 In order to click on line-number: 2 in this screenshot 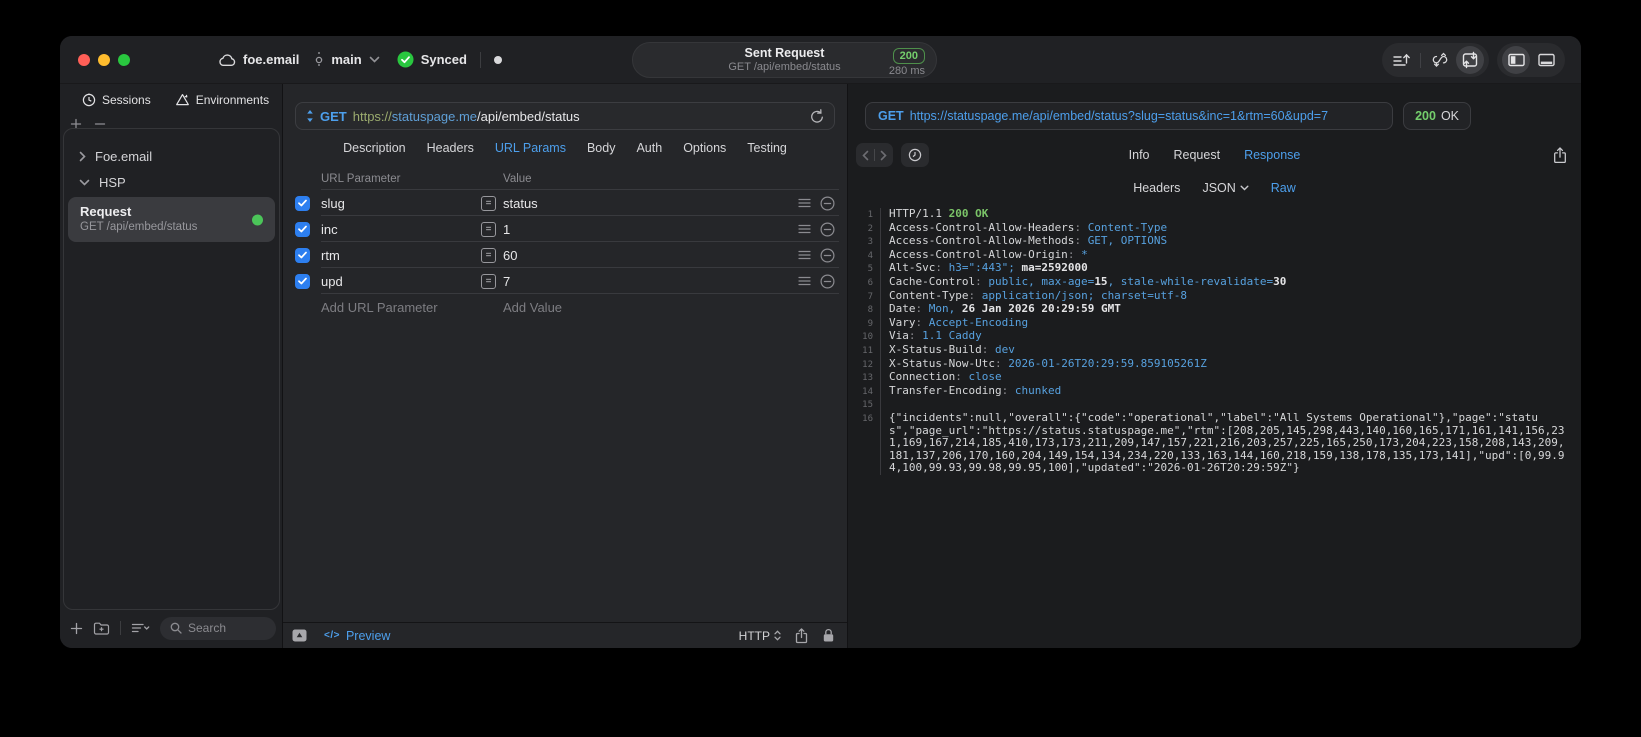, I will do `click(864, 228)`.